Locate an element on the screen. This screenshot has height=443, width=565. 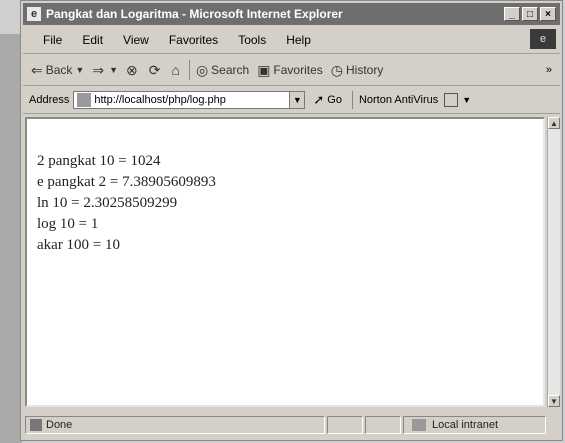
window-controls: _ □ × is located at coordinates (530, 14).